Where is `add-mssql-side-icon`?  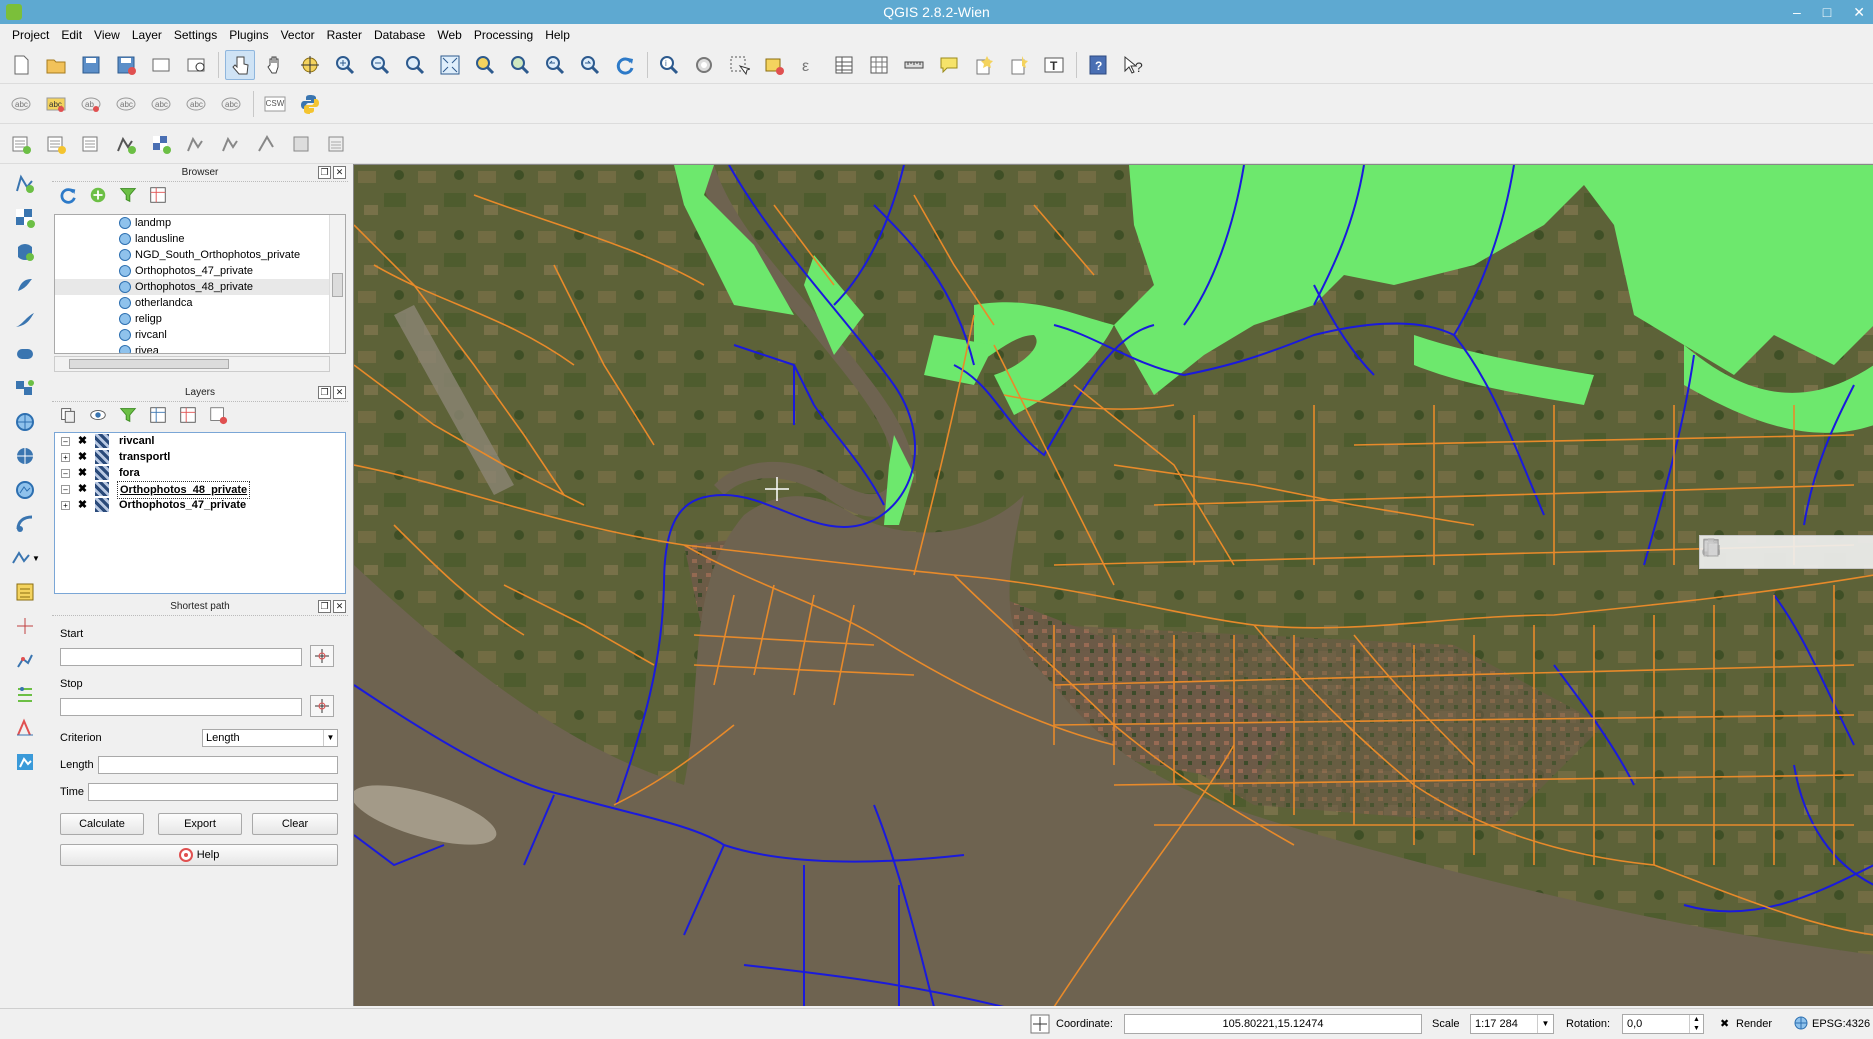
add-mssql-side-icon is located at coordinates (25, 320).